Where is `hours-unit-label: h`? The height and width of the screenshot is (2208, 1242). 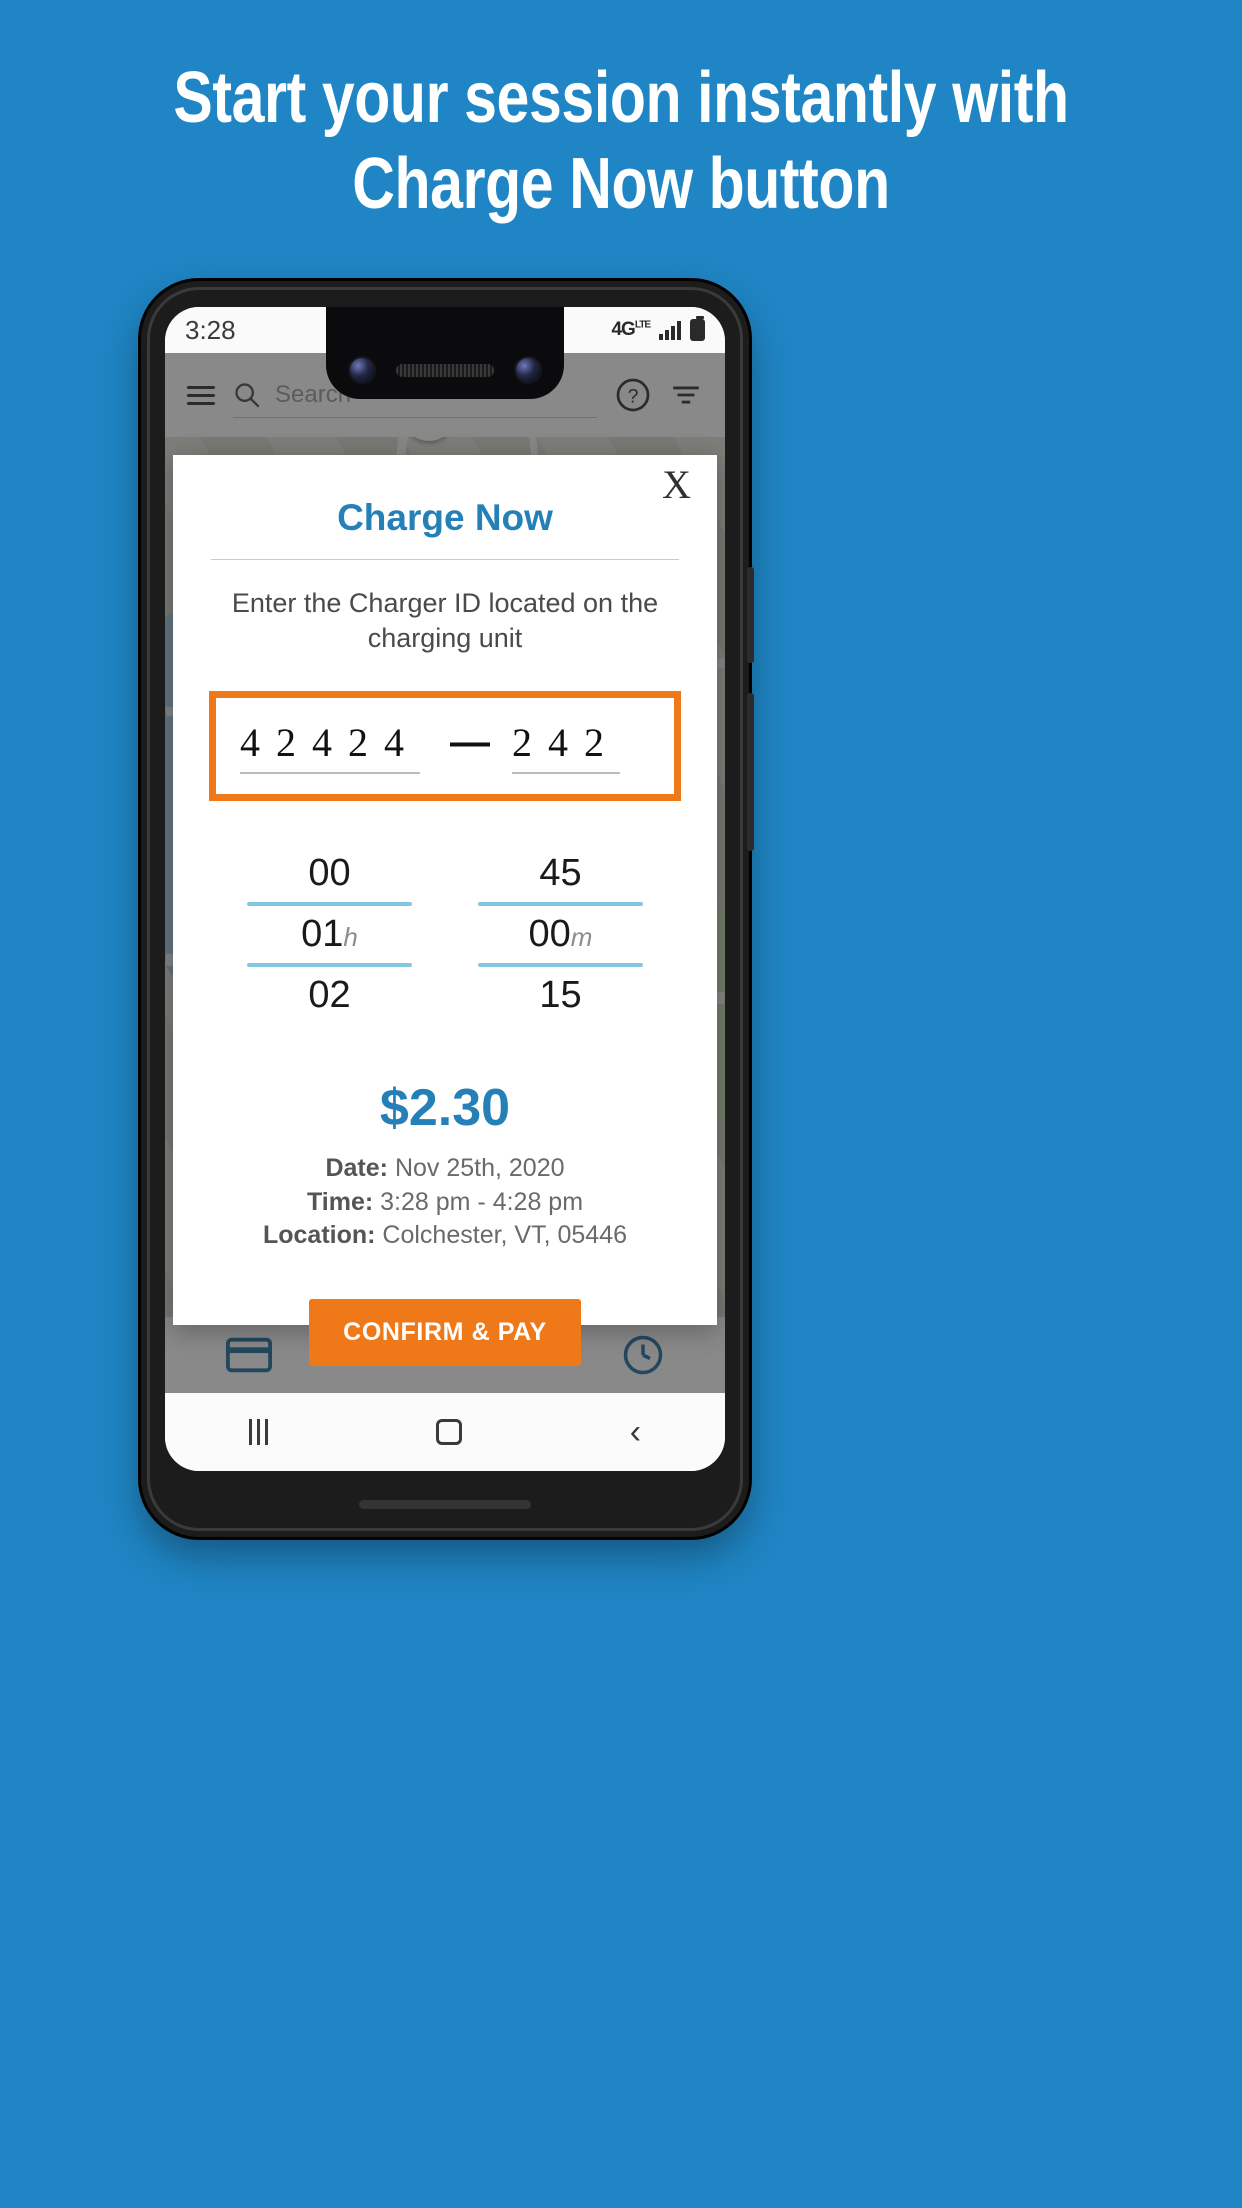
hours-unit-label: h is located at coordinates (350, 937).